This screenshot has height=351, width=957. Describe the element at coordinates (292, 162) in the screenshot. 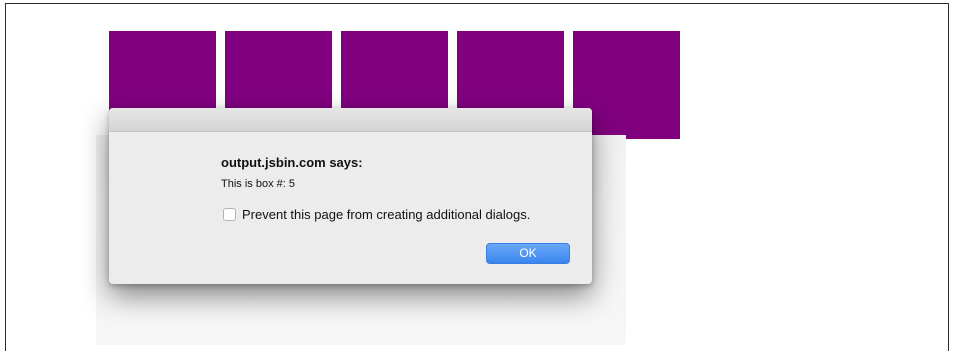

I see `dialog-title: output.jsbin.com says:` at that location.